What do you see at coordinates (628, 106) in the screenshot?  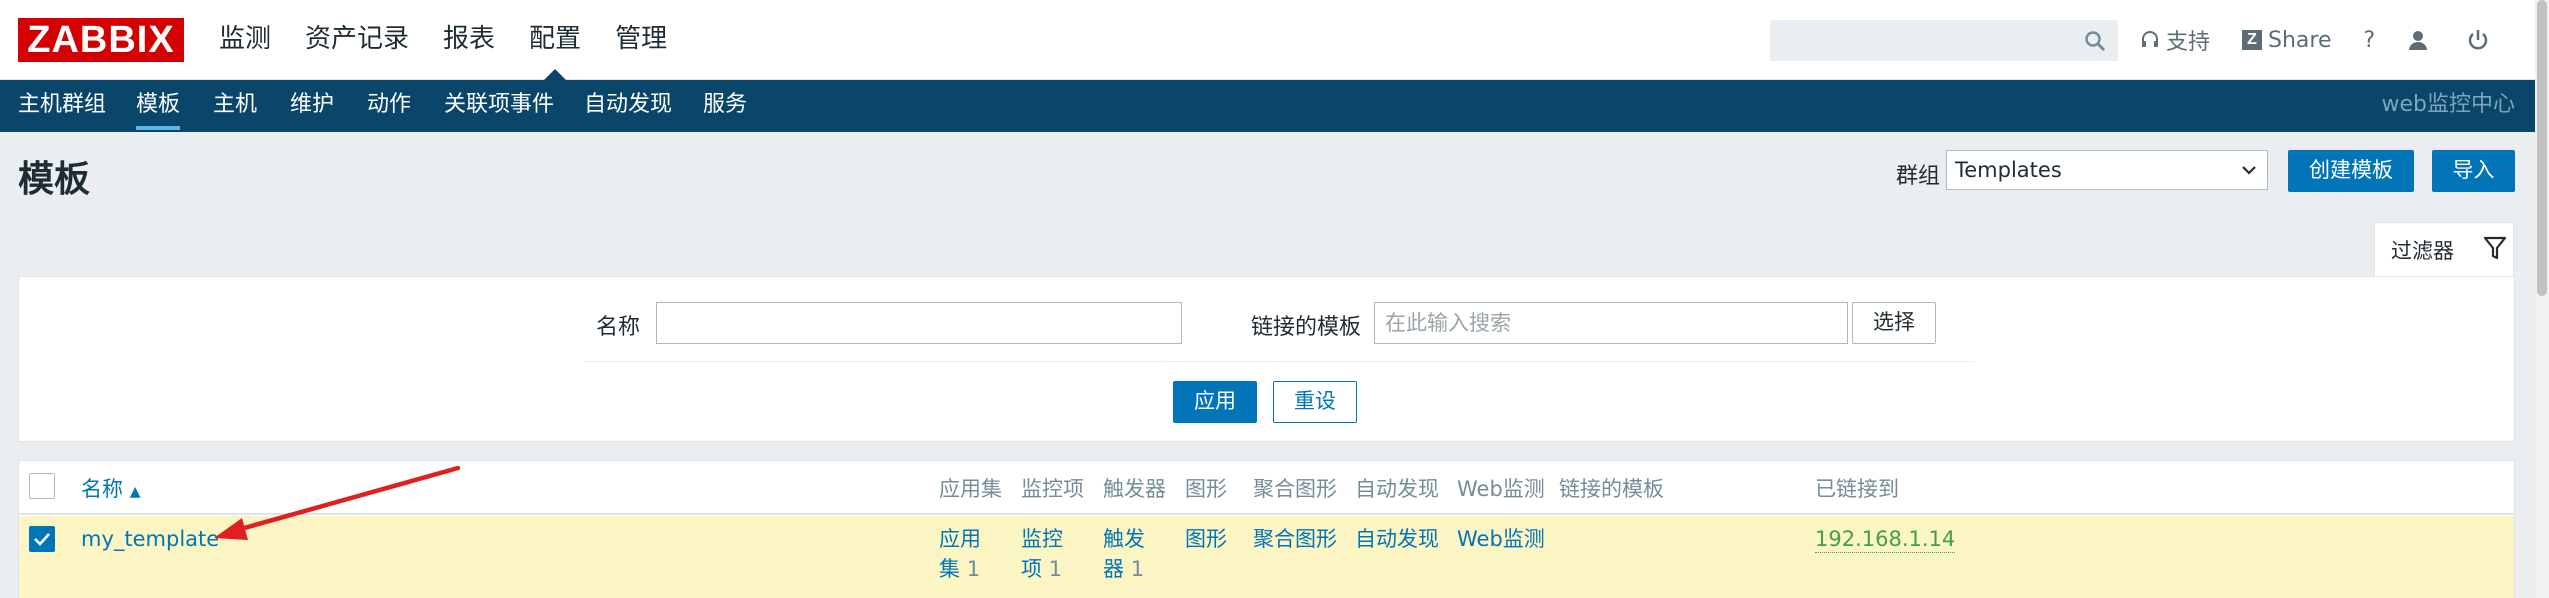 I see `submenu-discovery: 自动发现` at bounding box center [628, 106].